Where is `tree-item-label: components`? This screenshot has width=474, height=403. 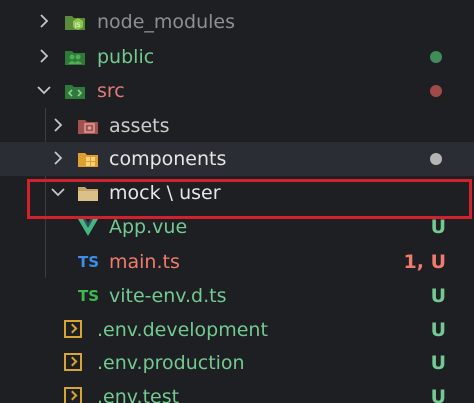
tree-item-label: components is located at coordinates (168, 159).